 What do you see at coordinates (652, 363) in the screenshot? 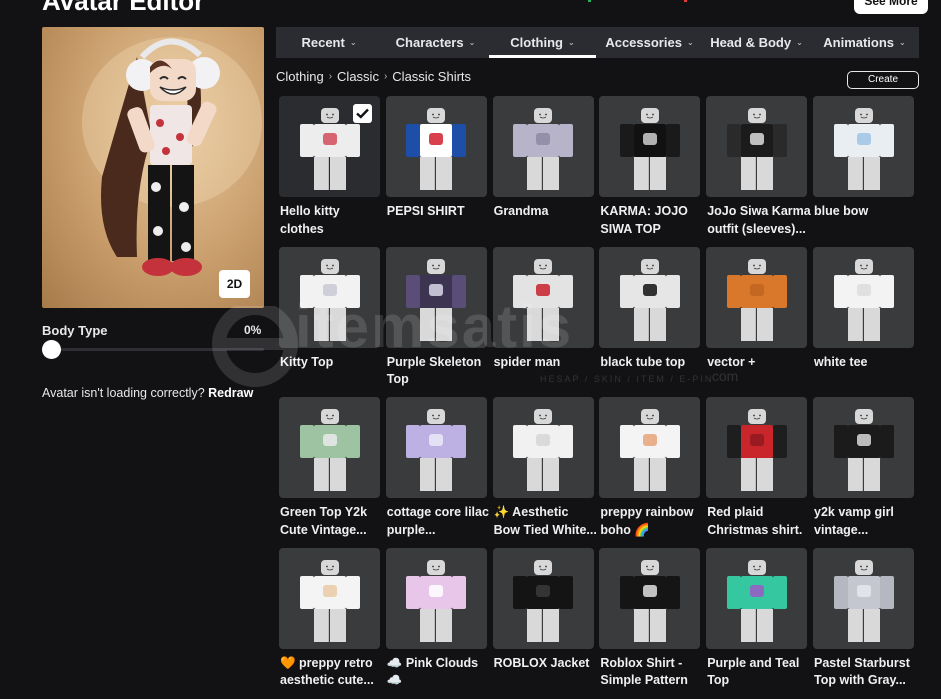
I see `item-name: black tube top` at bounding box center [652, 363].